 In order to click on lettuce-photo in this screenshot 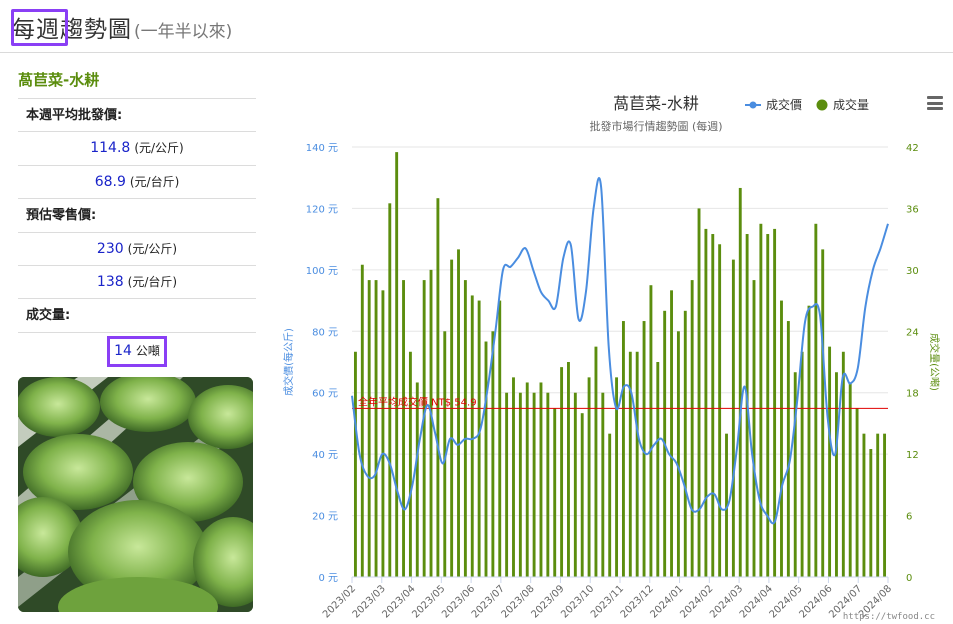, I will do `click(135, 494)`.